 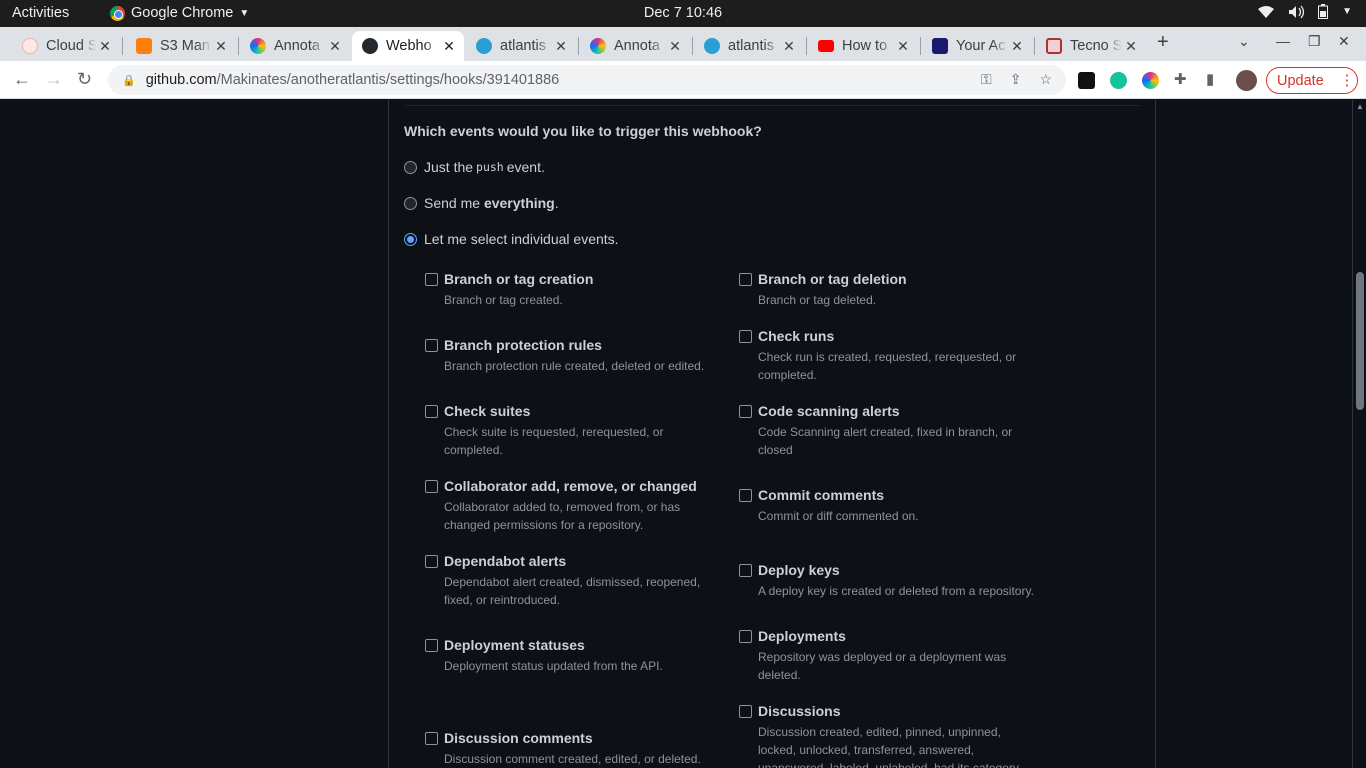 I want to click on star-icon: ☆, so click(x=1045, y=79).